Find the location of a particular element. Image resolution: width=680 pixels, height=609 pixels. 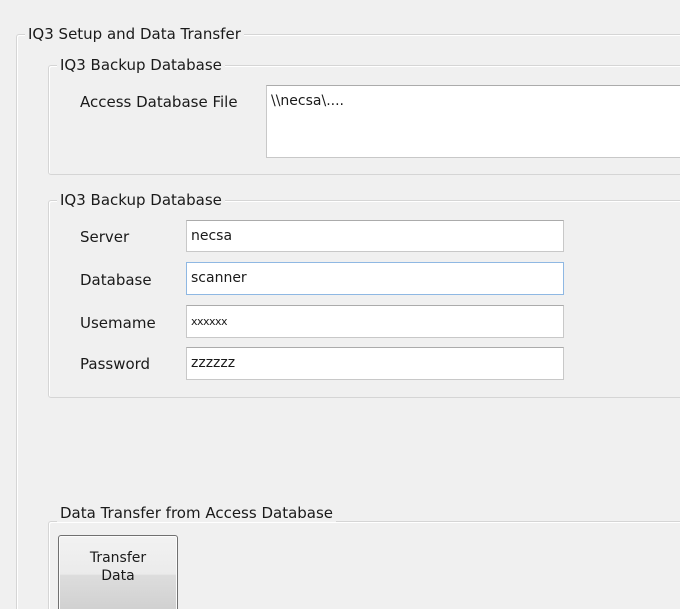

transfer-button-line1: Transfer is located at coordinates (118, 558).